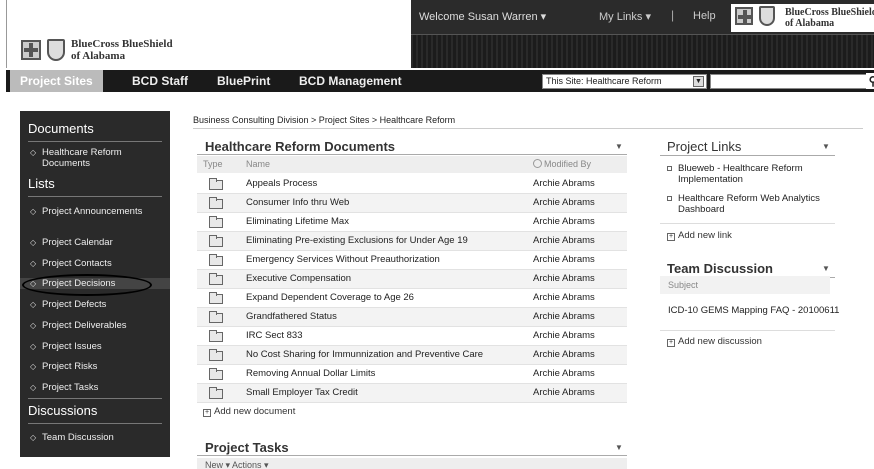 This screenshot has width=874, height=469. Describe the element at coordinates (297, 222) in the screenshot. I see `doc-name: Eliminating Lifetime Max` at that location.